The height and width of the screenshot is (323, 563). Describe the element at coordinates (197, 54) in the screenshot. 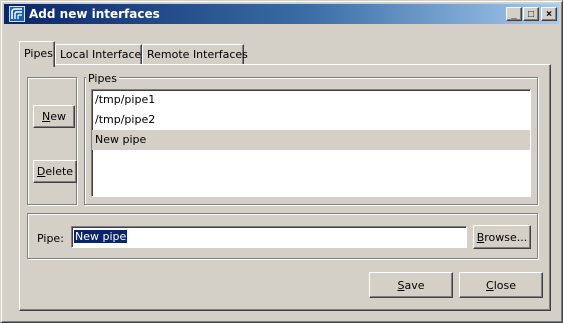

I see `tab-remote-interfaces-label: Remote Interfaces` at that location.